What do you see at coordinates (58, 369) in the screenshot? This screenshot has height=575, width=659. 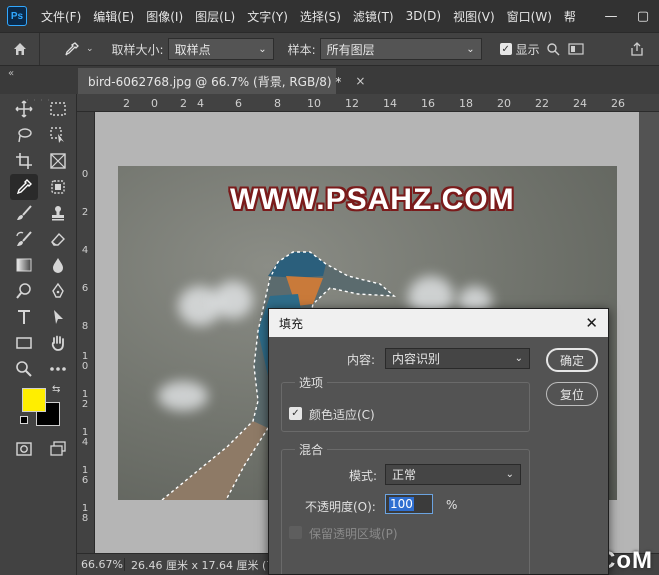 I see `more-tools-icon` at bounding box center [58, 369].